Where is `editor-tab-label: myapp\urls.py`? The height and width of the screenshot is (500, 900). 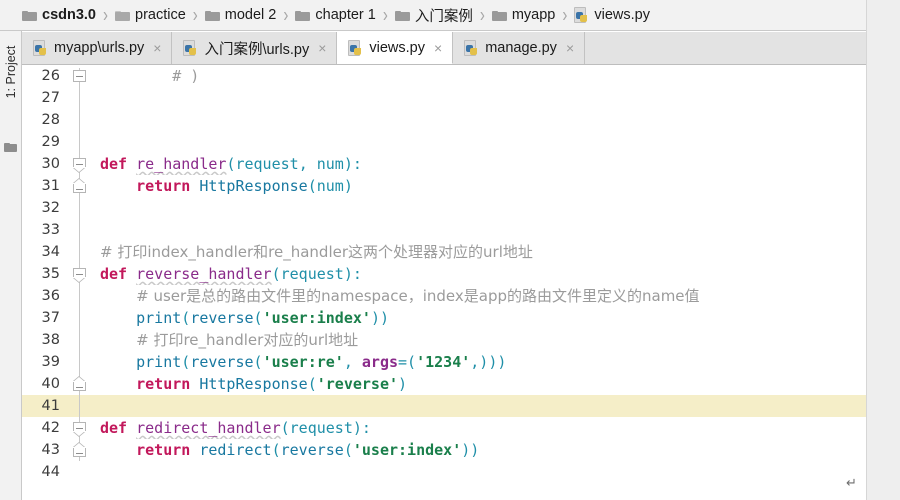 editor-tab-label: myapp\urls.py is located at coordinates (99, 48).